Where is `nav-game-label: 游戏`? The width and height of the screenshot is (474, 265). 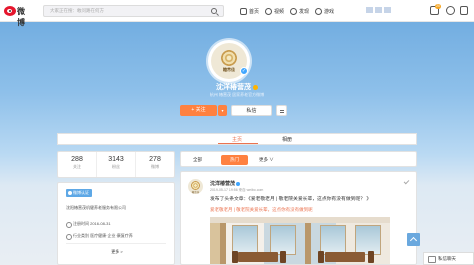
nav-game-label: 游戏 is located at coordinates (329, 11).